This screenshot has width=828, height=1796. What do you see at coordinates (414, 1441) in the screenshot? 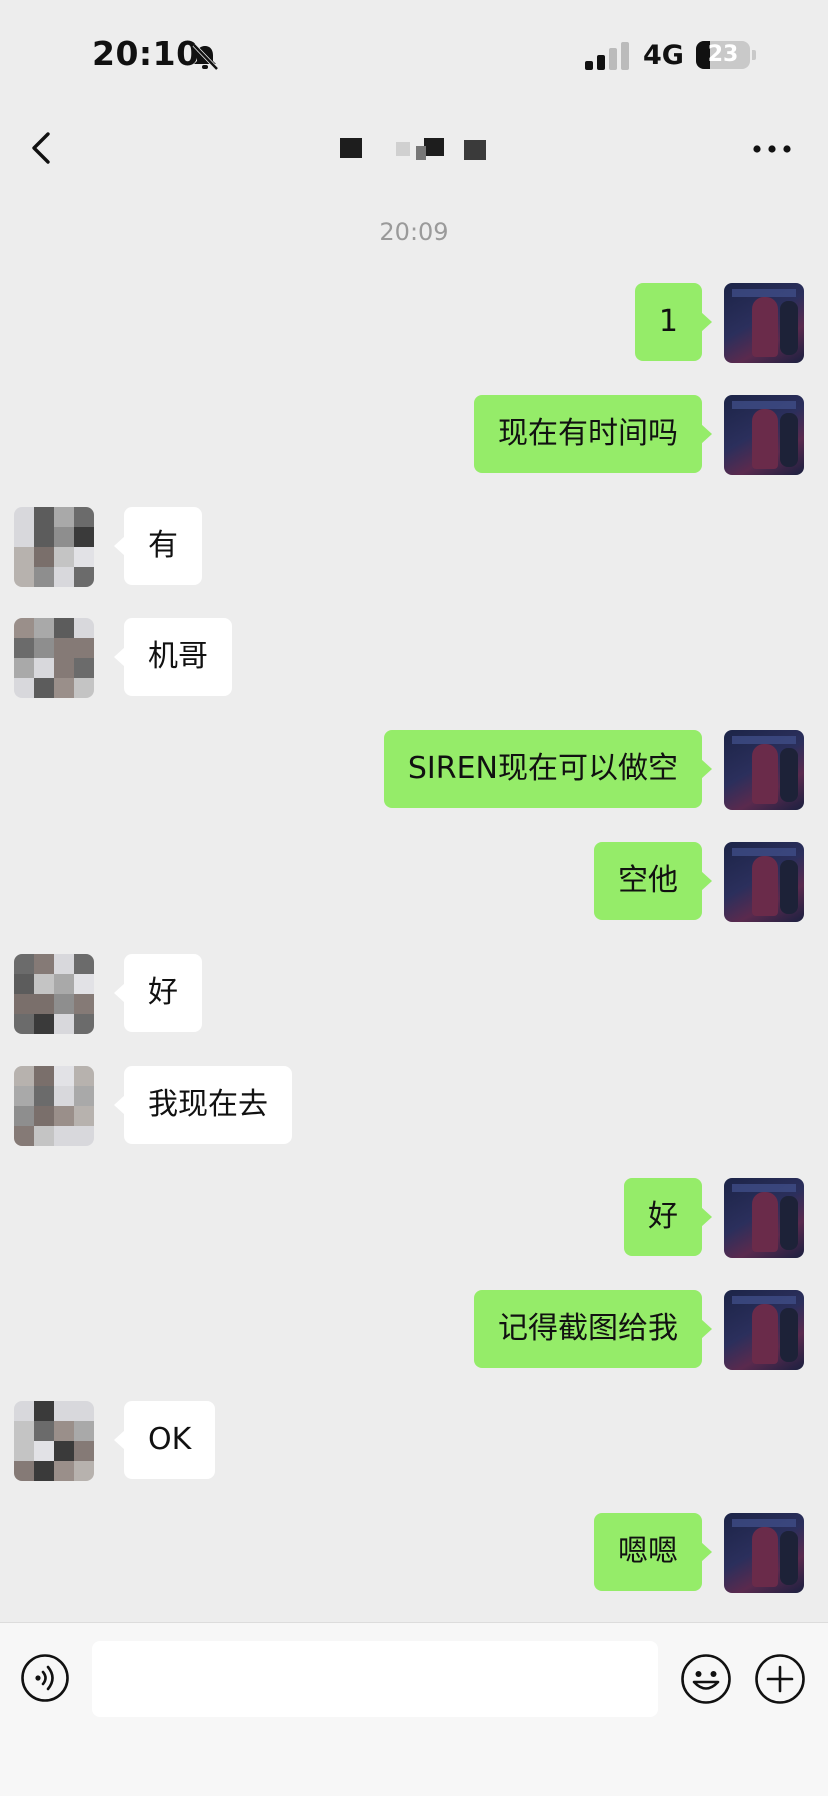
I see `message-incoming: OK` at bounding box center [414, 1441].